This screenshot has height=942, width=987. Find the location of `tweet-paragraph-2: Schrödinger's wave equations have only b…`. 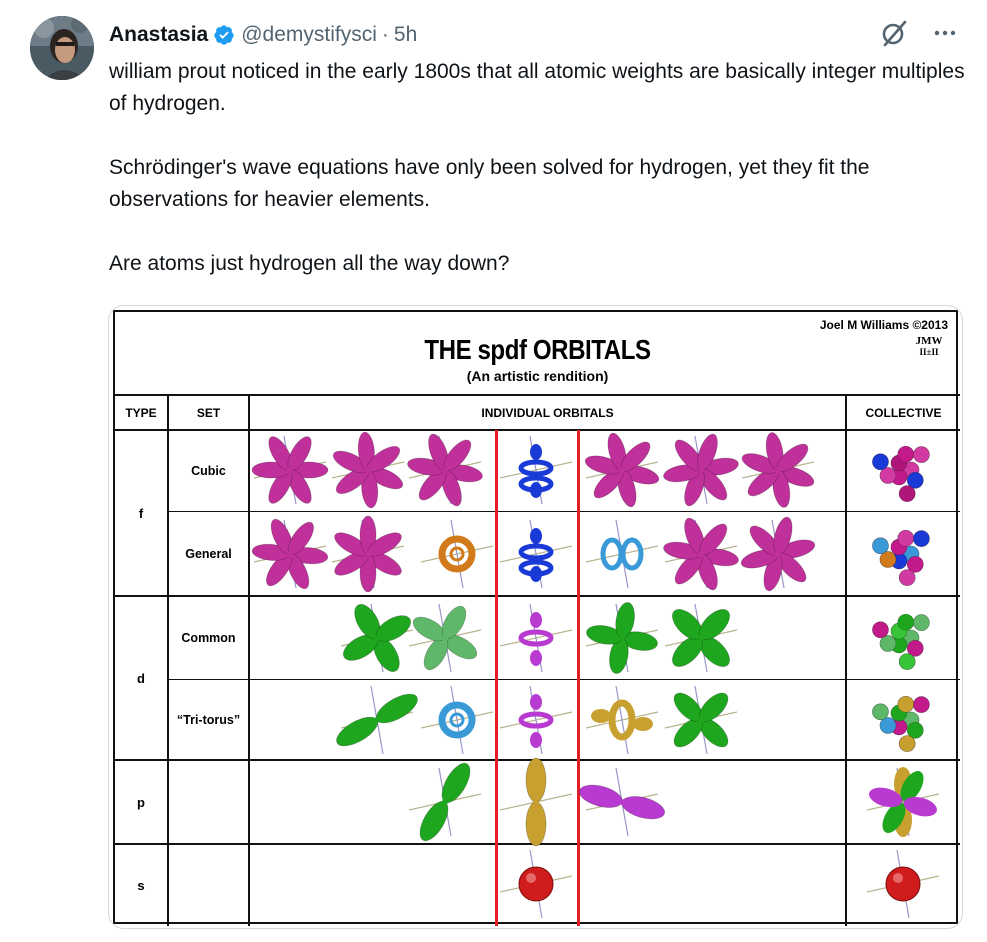

tweet-paragraph-2: Schrödinger's wave equations have only b… is located at coordinates (489, 183).